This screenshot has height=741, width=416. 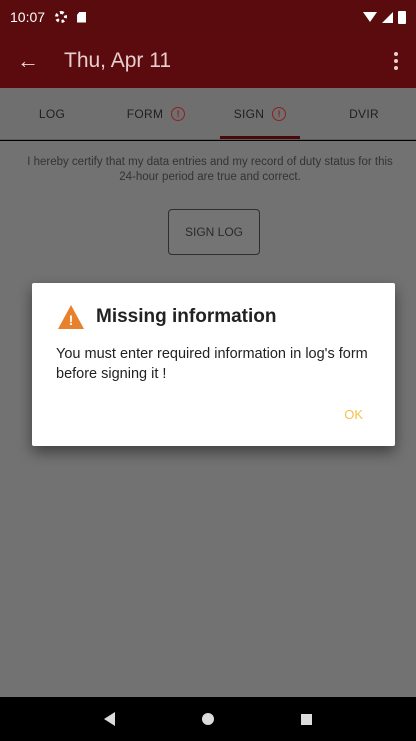 I want to click on tab-sign: SIGN !, so click(x=260, y=113).